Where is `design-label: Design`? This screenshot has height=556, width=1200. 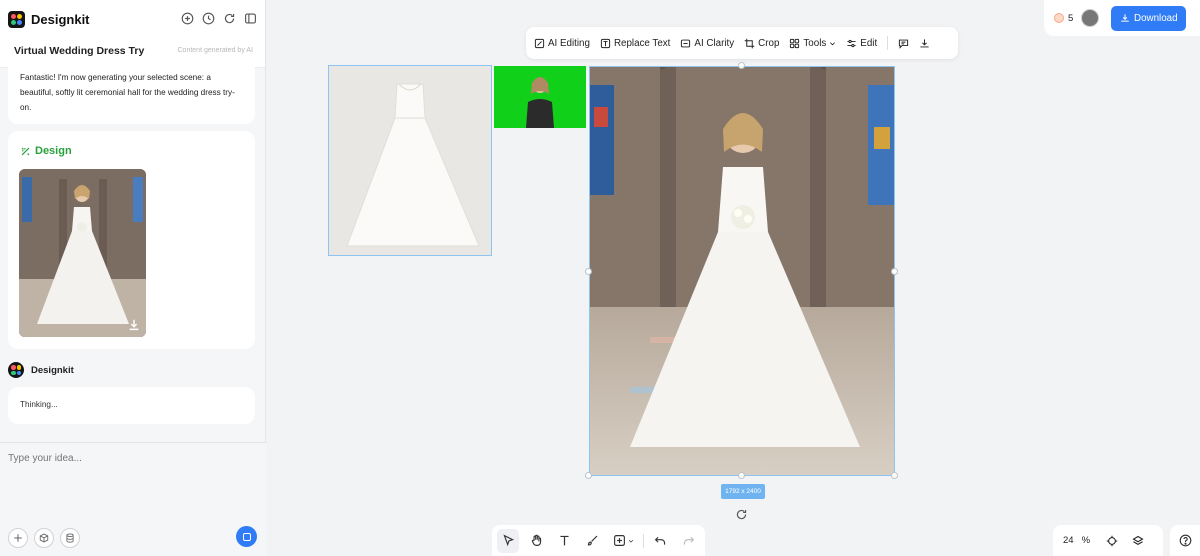
design-label: Design is located at coordinates (46, 151).